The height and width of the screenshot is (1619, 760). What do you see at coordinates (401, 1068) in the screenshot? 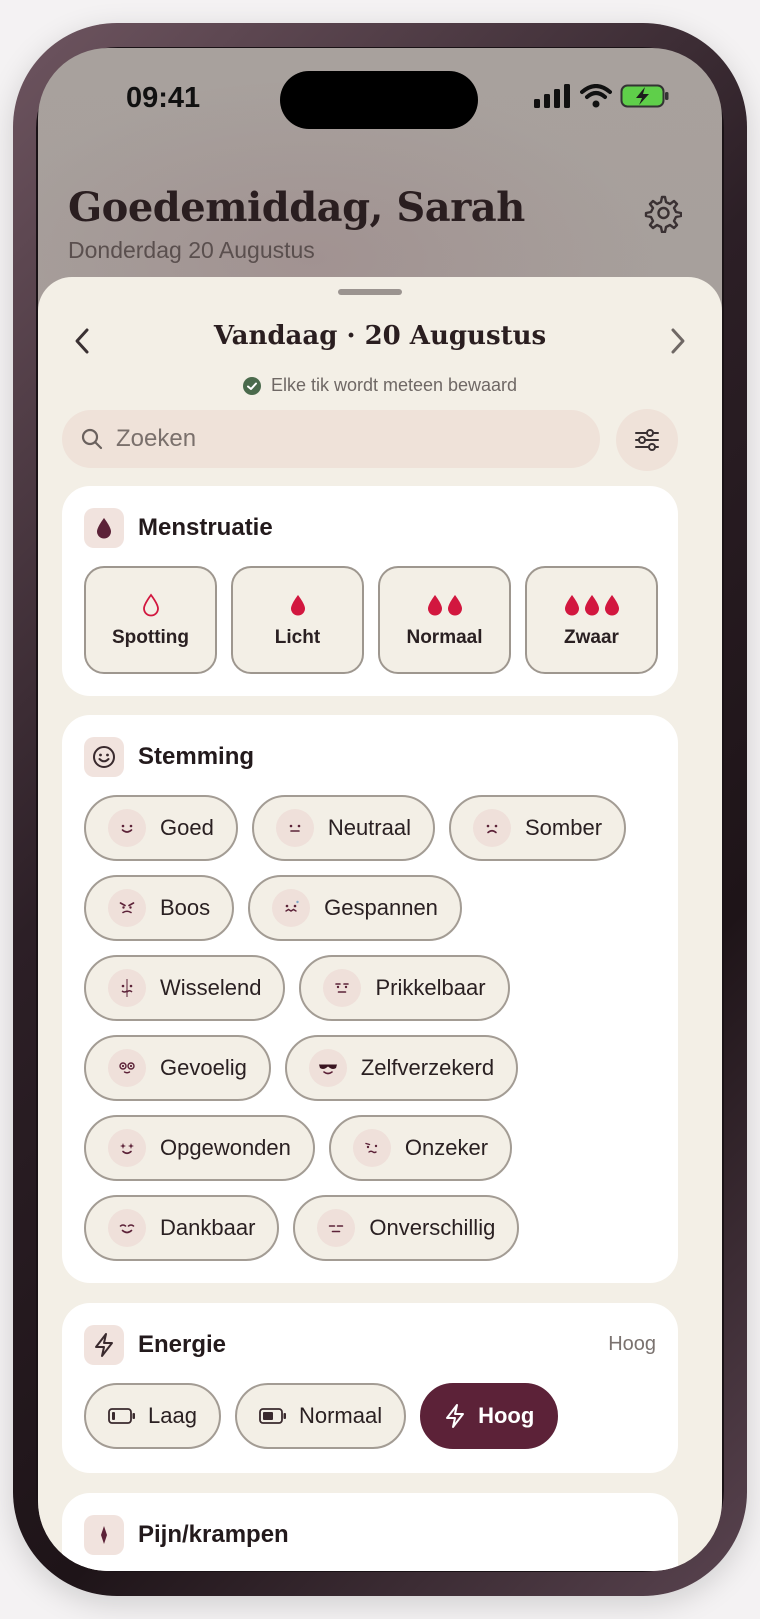
I see `mood-option-zelfverzekerd: Zelfverzekerd` at bounding box center [401, 1068].